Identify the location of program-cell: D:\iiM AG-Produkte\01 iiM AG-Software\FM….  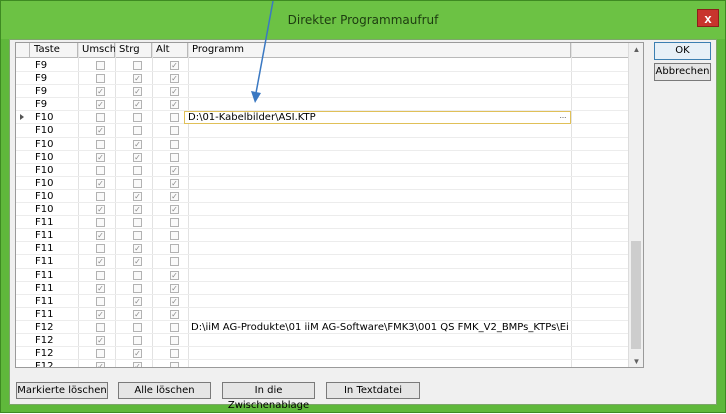
(378, 327).